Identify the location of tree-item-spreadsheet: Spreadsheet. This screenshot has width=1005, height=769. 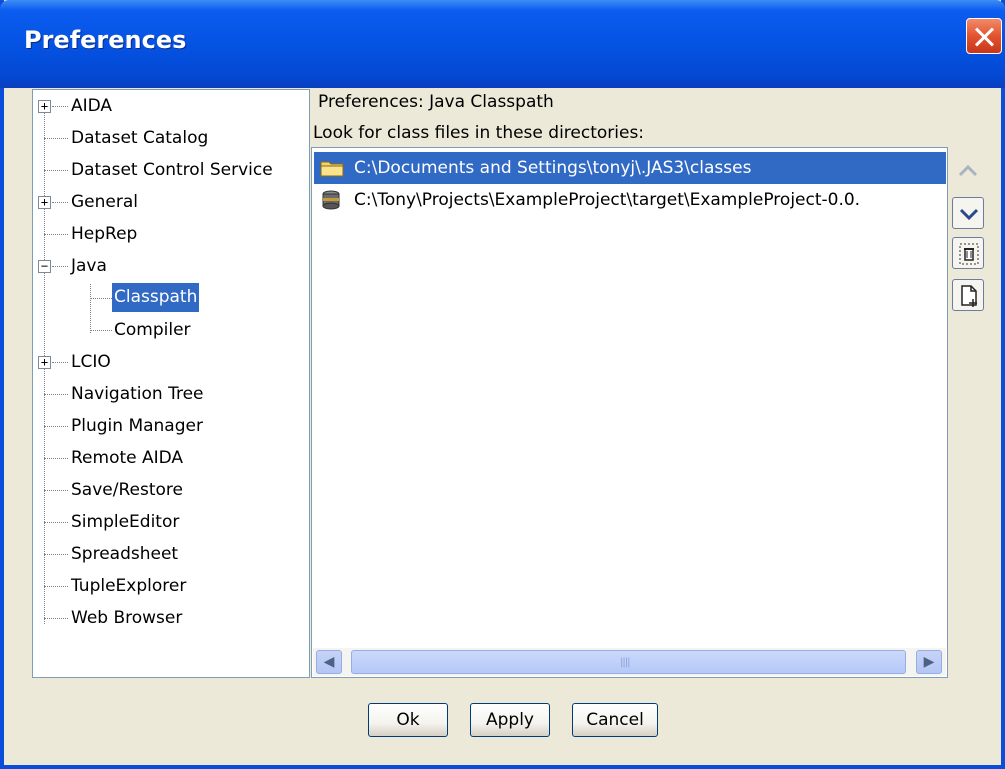
(171, 554).